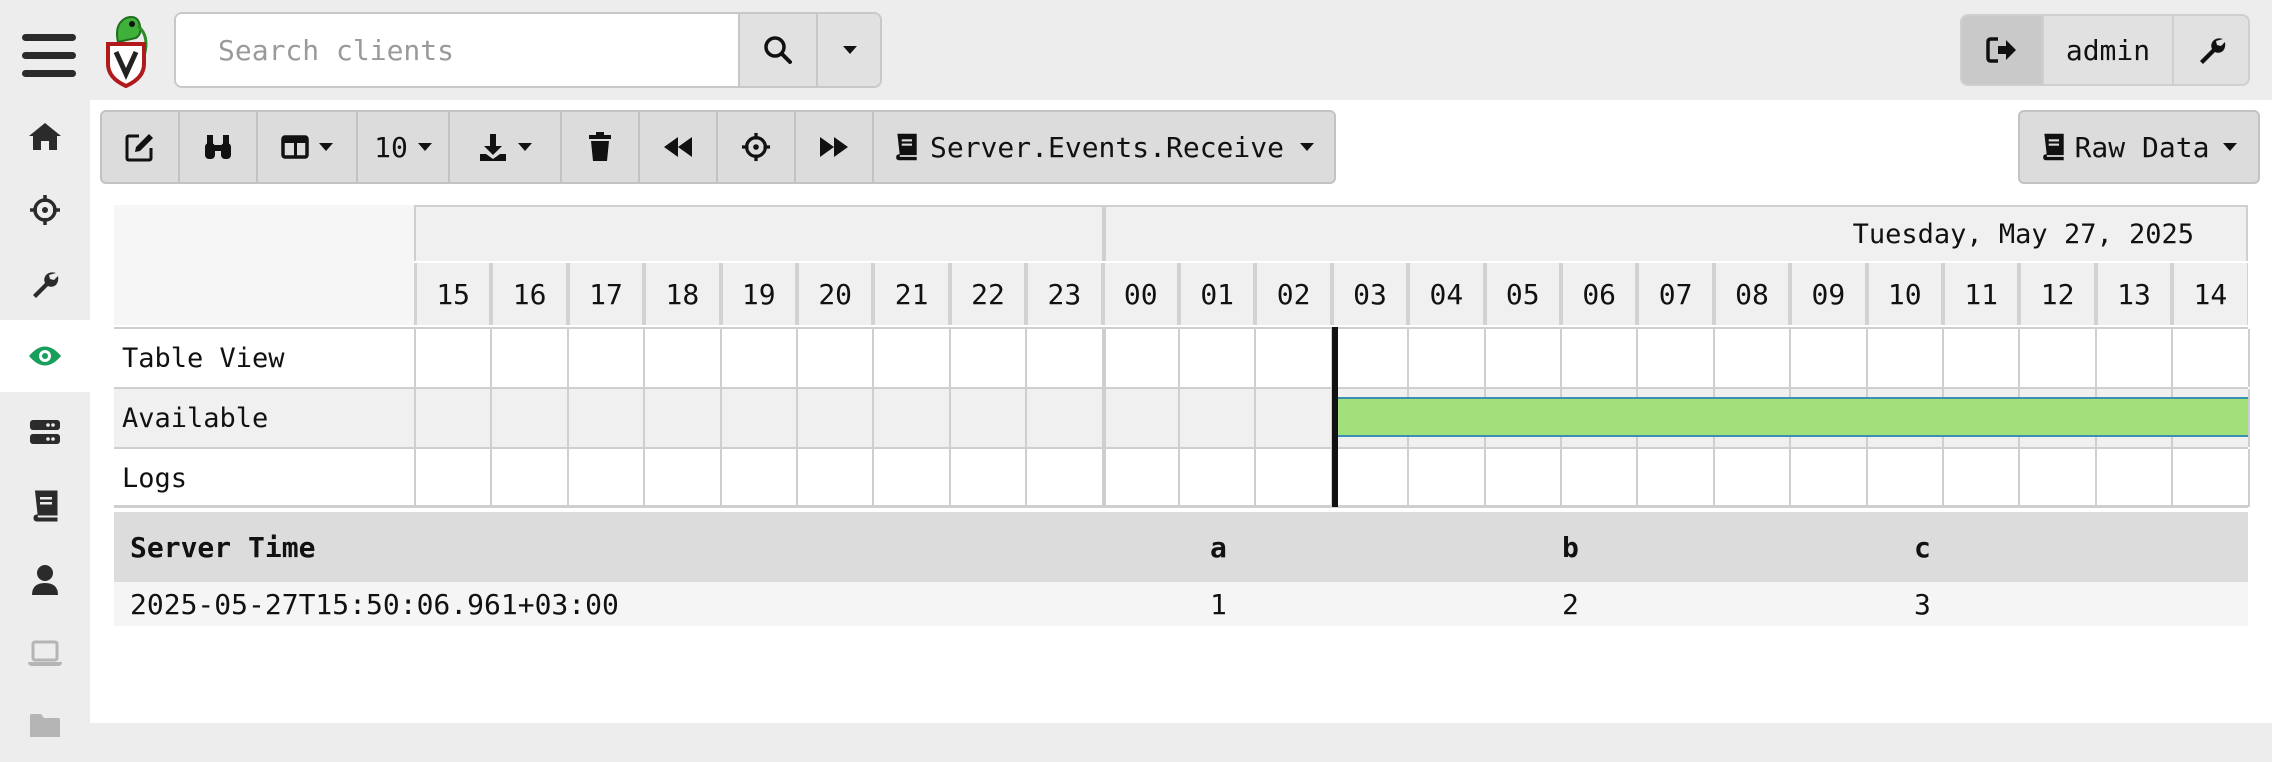 The image size is (2272, 762). I want to click on timeline-hour-09: 09, so click(1827, 294).